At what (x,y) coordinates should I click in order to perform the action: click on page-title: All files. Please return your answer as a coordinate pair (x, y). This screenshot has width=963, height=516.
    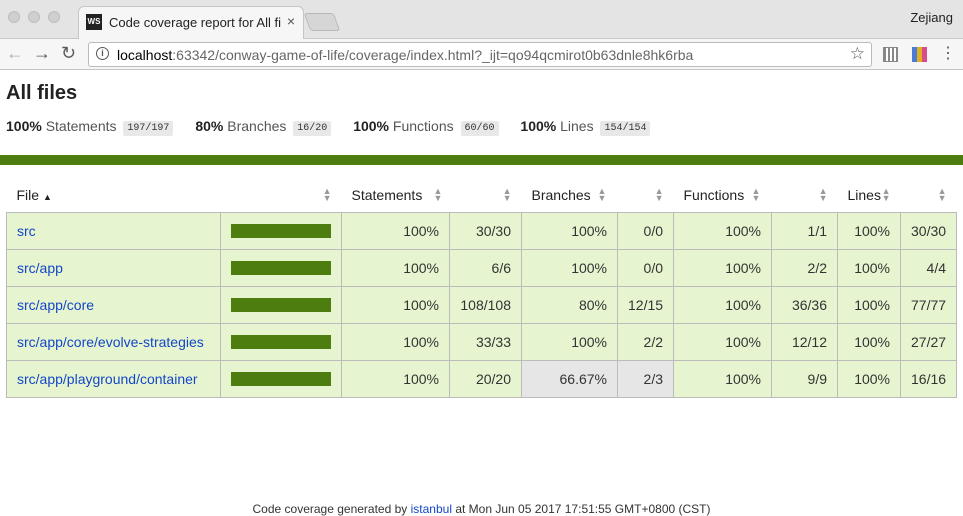
    Looking at the image, I should click on (42, 93).